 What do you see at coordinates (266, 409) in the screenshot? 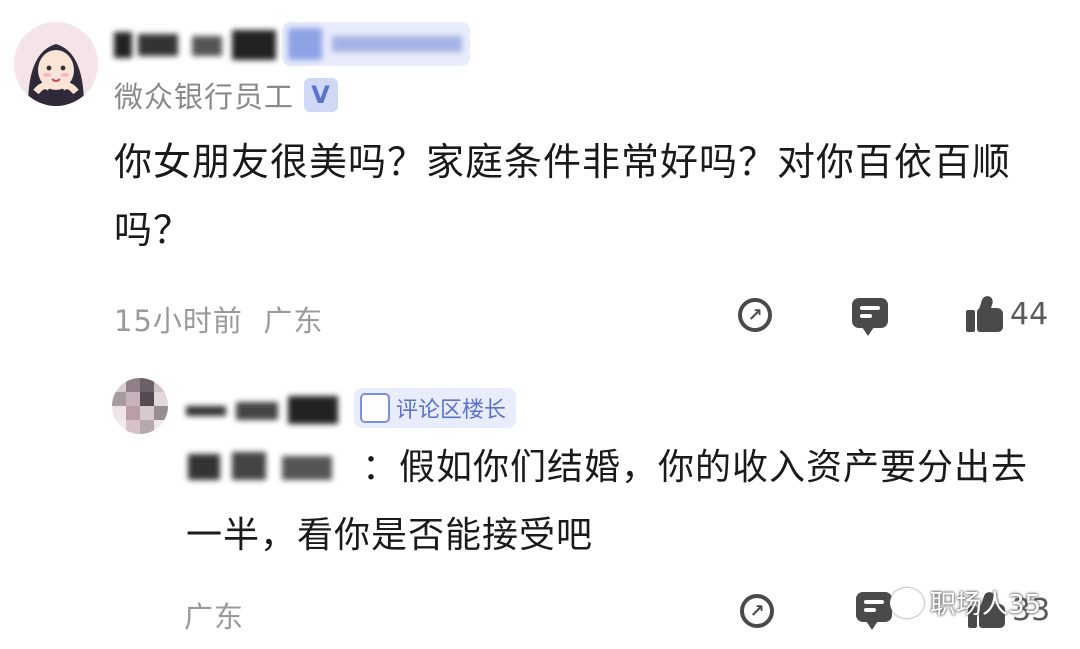
I see `reply-username-redacted` at bounding box center [266, 409].